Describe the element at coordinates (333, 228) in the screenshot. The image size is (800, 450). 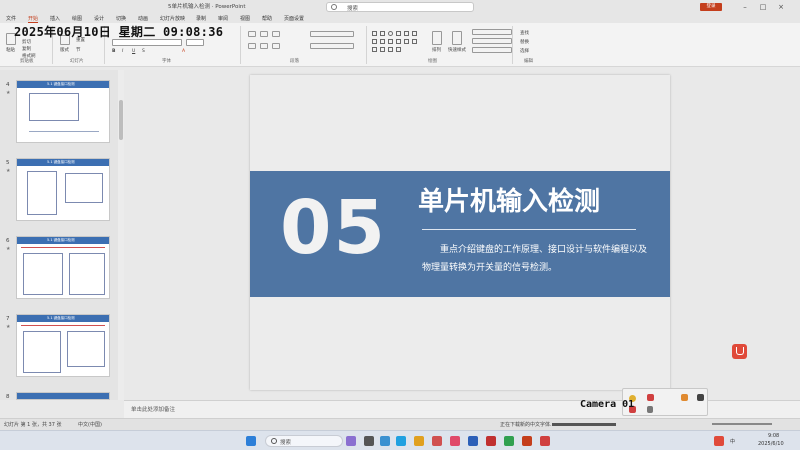
I see `chapter-number: 05` at that location.